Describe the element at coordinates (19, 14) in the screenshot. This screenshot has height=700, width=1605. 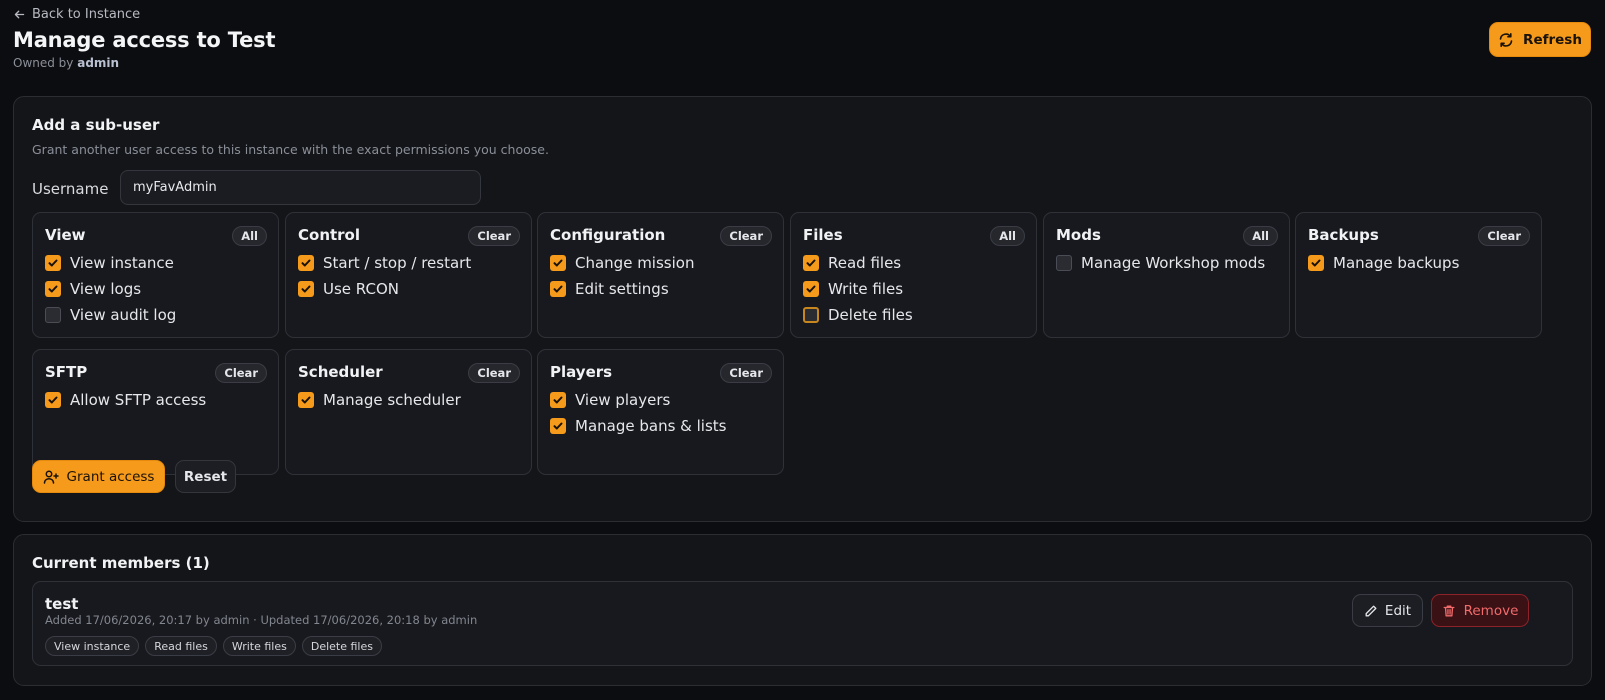
I see `arrow-left-icon` at that location.